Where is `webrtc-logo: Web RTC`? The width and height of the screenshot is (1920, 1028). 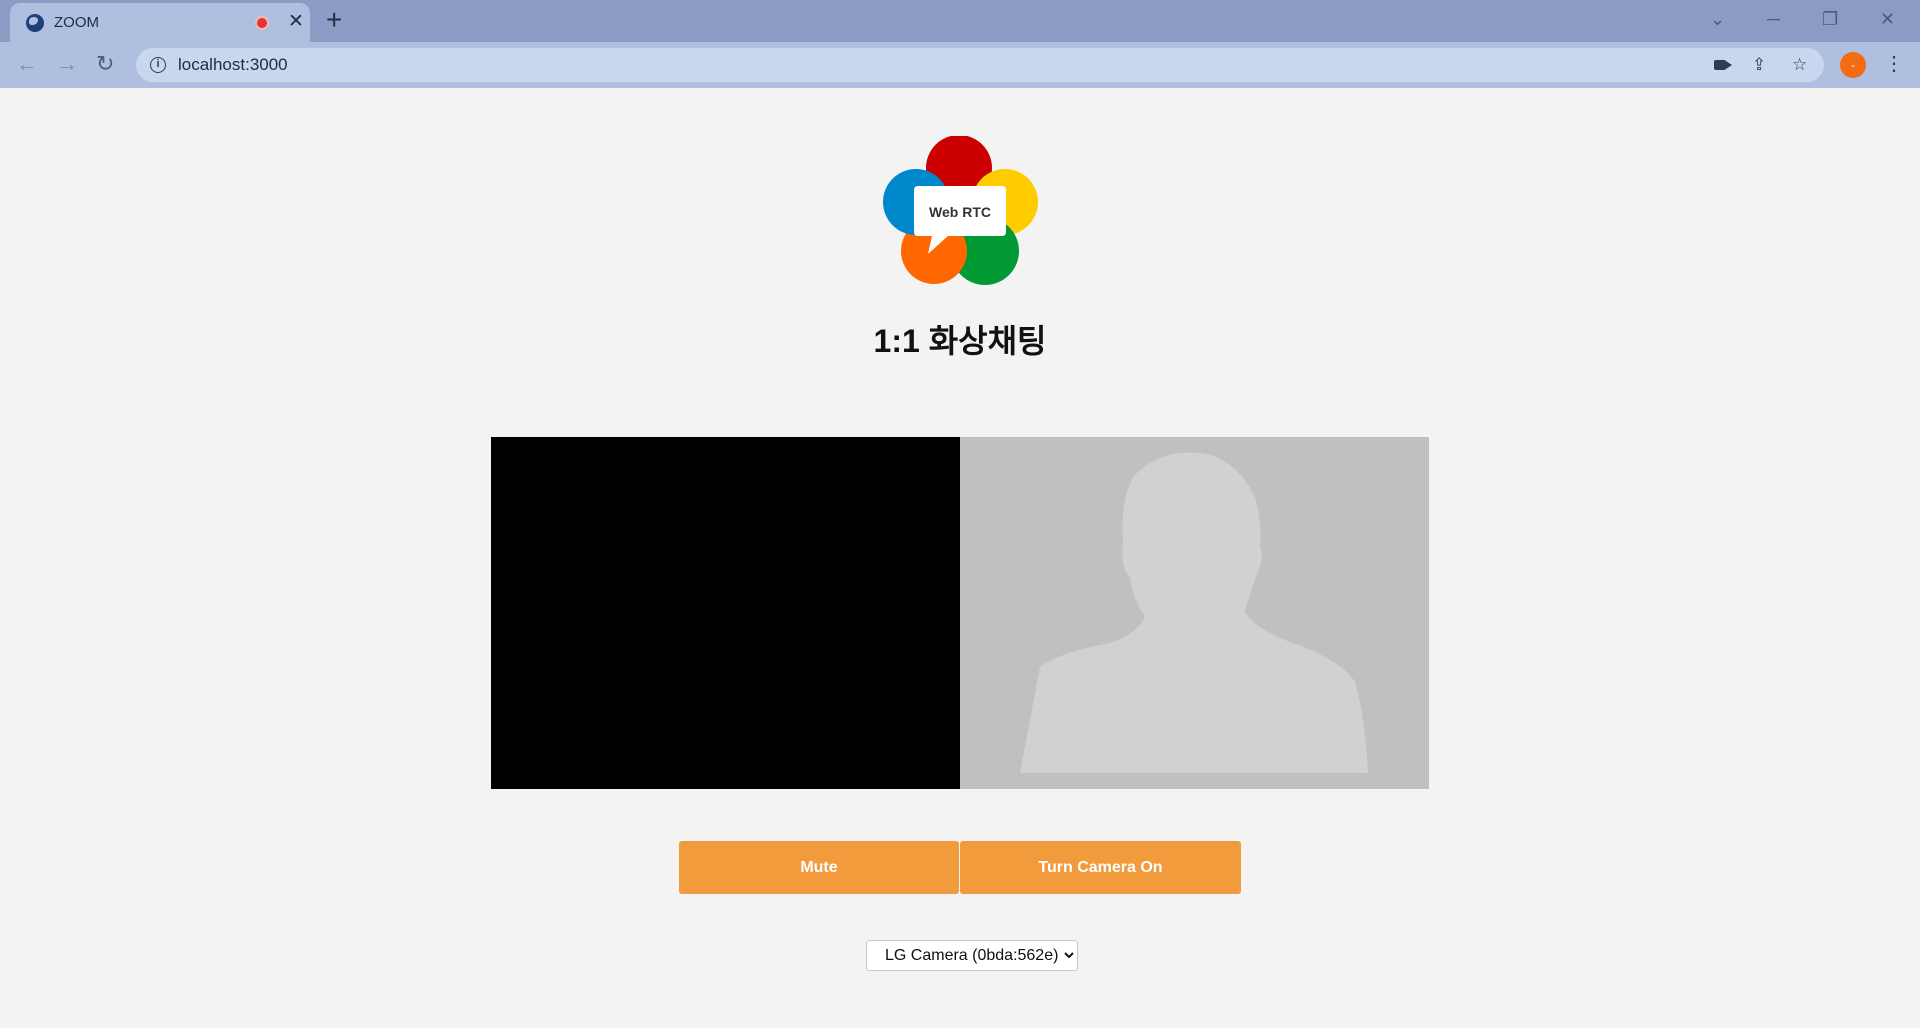
webrtc-logo: Web RTC is located at coordinates (960, 210).